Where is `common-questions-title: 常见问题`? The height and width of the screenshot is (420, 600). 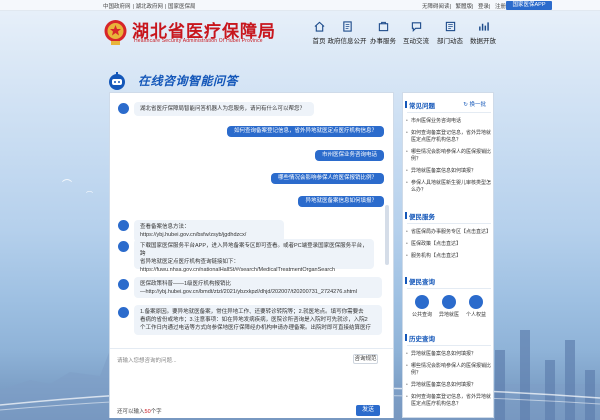
common-questions-title: 常见问题 is located at coordinates (420, 105).